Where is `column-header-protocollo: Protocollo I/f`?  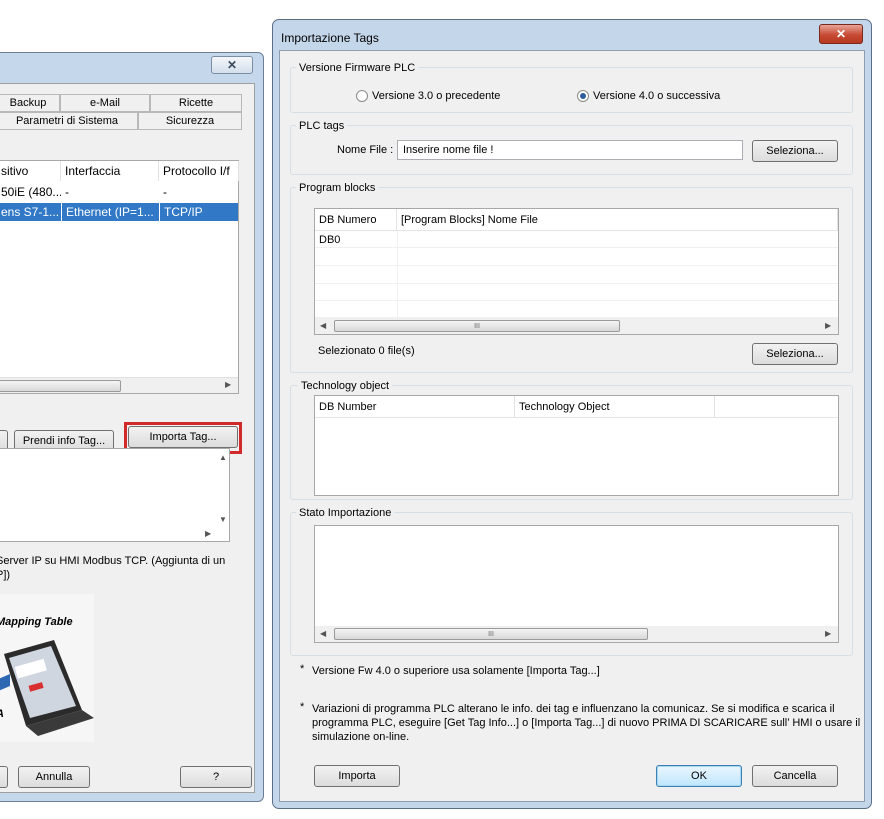 column-header-protocollo: Protocollo I/f is located at coordinates (199, 171).